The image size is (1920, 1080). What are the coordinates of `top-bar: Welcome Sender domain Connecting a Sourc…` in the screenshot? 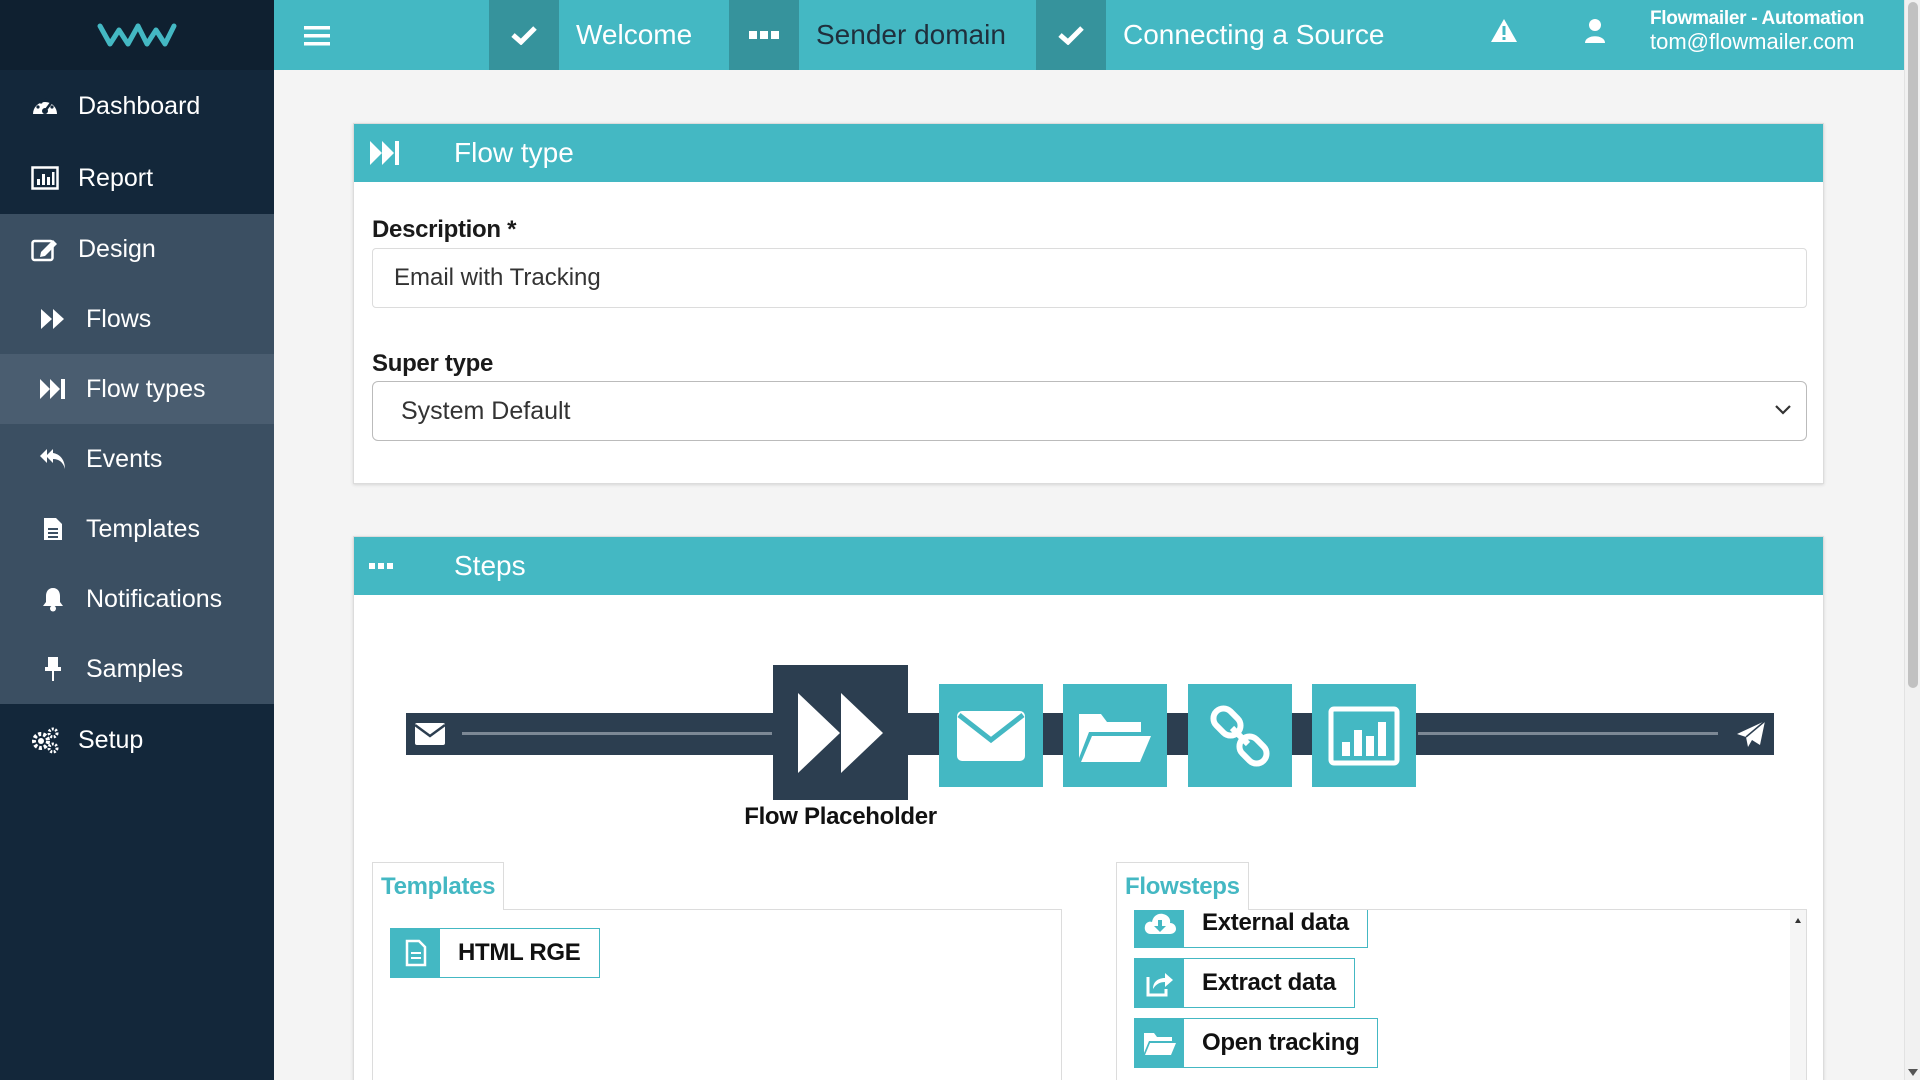 It's located at (1089, 35).